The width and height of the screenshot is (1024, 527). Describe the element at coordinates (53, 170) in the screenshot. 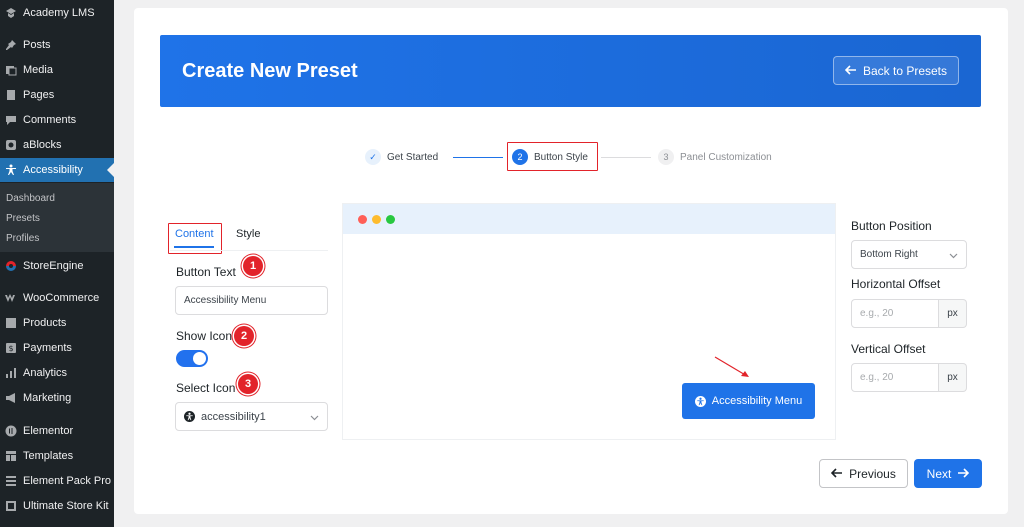

I see `sidebar-item-label: Accessibility` at that location.